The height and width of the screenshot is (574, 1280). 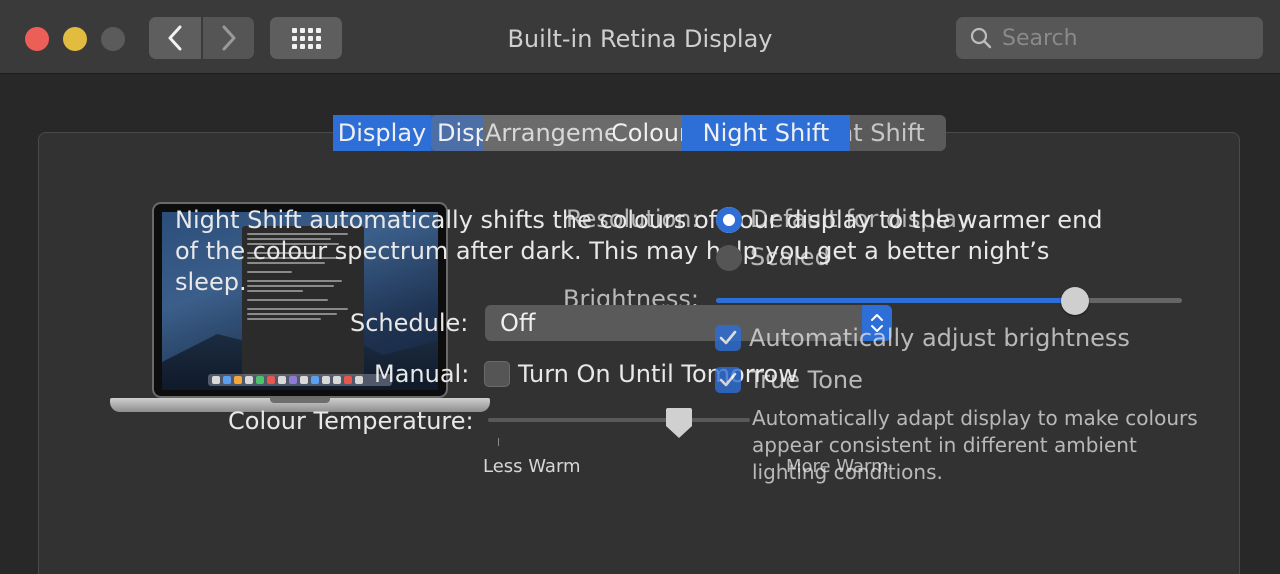 What do you see at coordinates (981, 38) in the screenshot?
I see `search-icon` at bounding box center [981, 38].